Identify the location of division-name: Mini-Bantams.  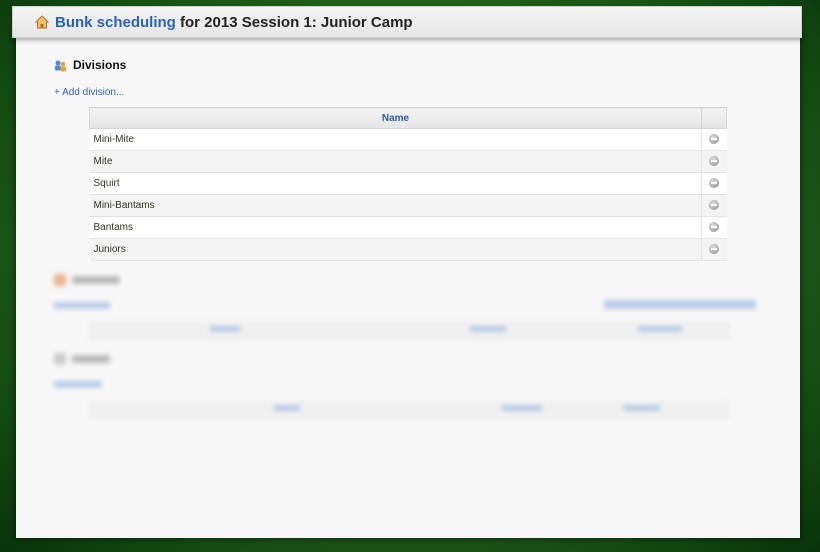
(395, 205).